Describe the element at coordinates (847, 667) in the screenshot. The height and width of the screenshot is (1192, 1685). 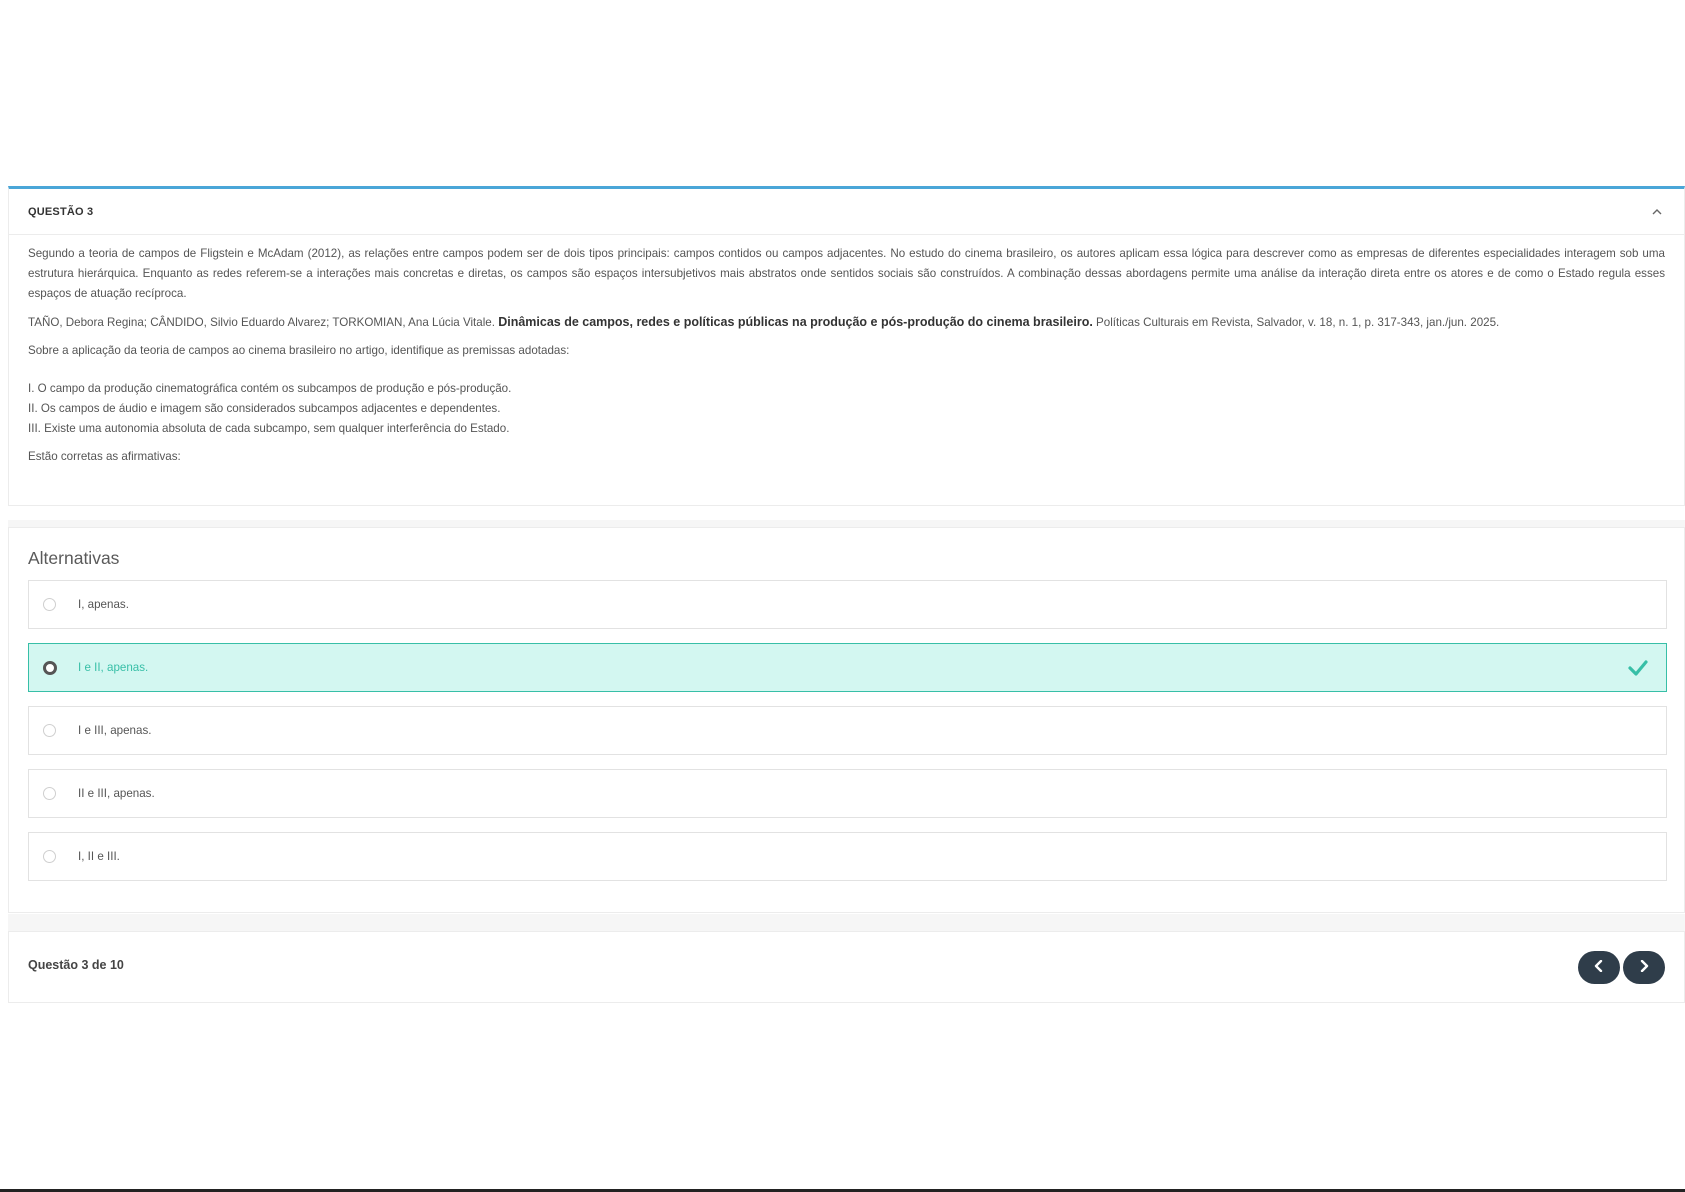
I see `alternative-option-selected: I e II, apenas.` at that location.